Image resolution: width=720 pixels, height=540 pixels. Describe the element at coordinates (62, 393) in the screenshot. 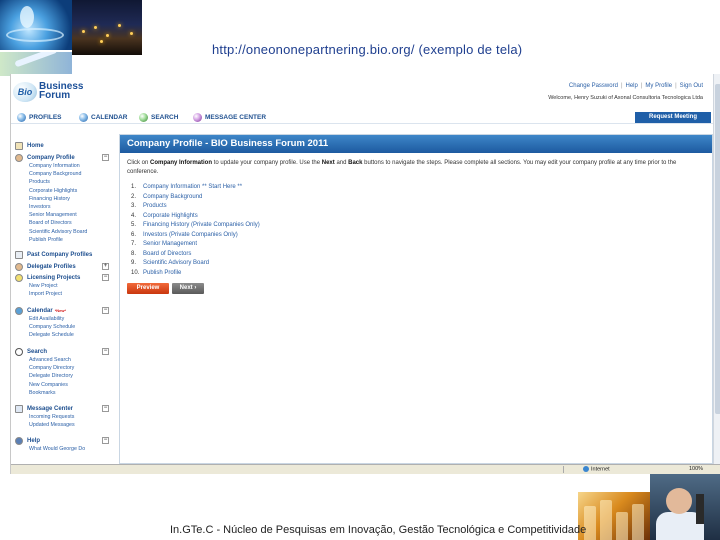

I see `sidebar-item-bookmarks: Bookmarks` at that location.